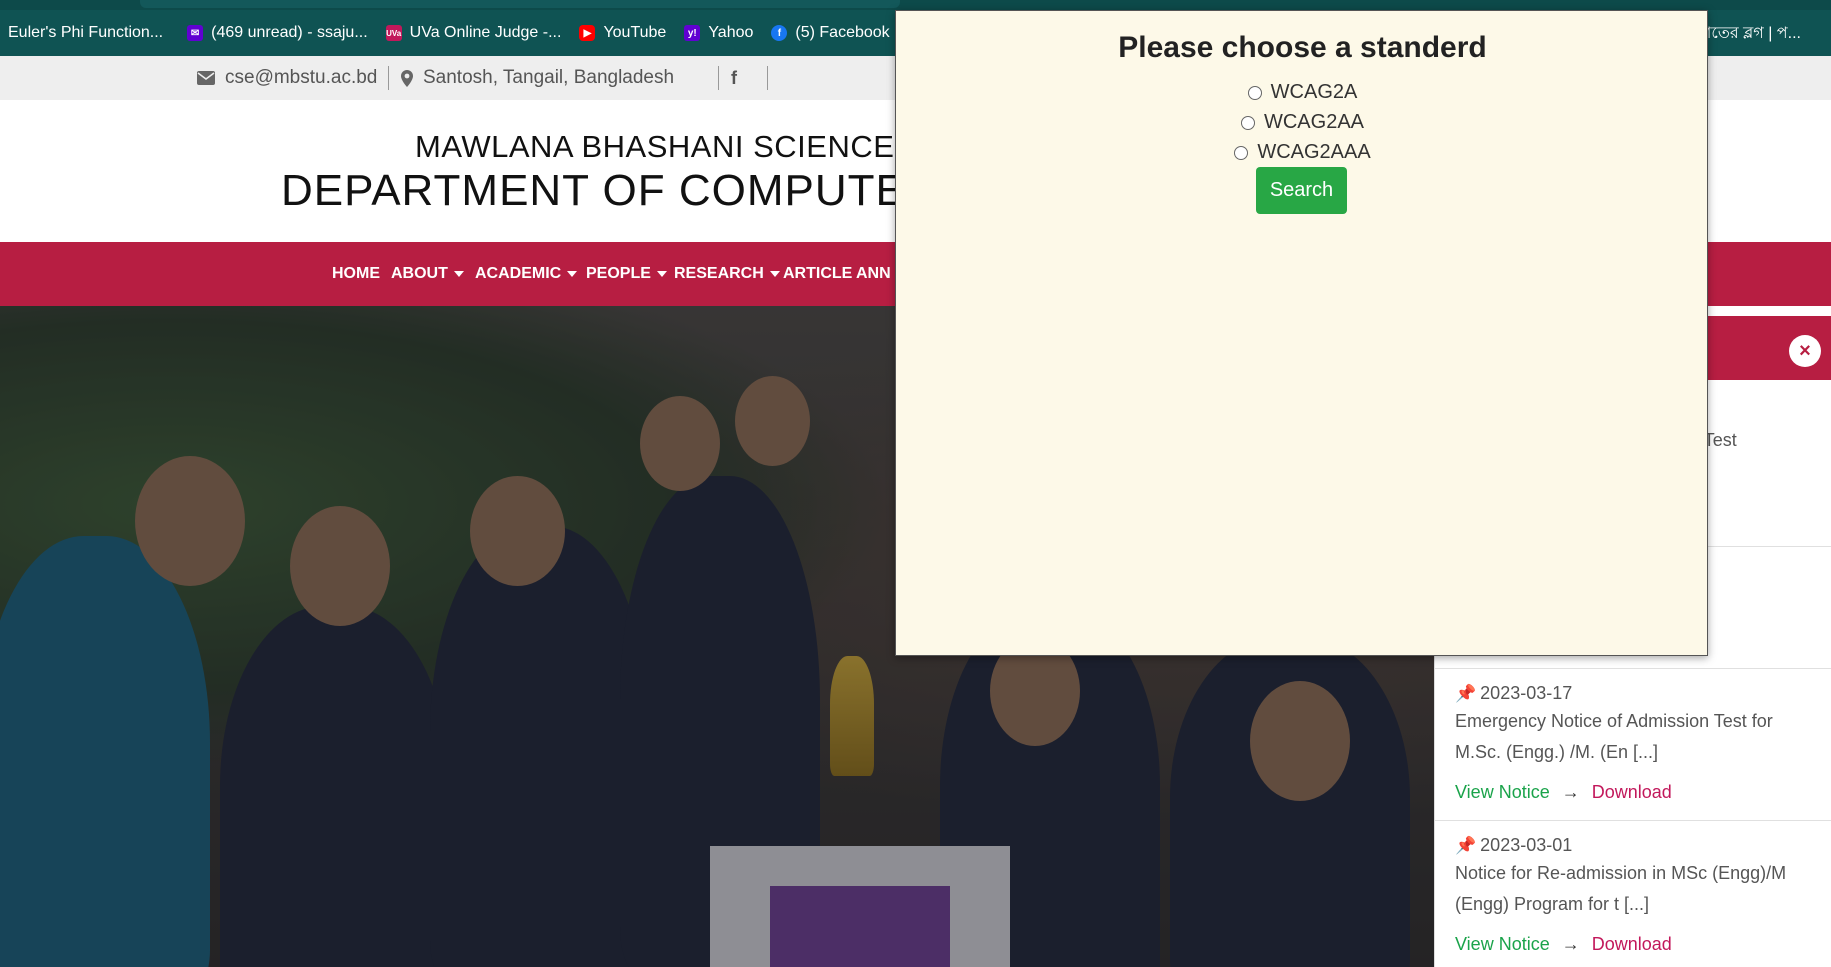 This screenshot has width=1831, height=967. I want to click on facebook-link-icon: f, so click(734, 78).